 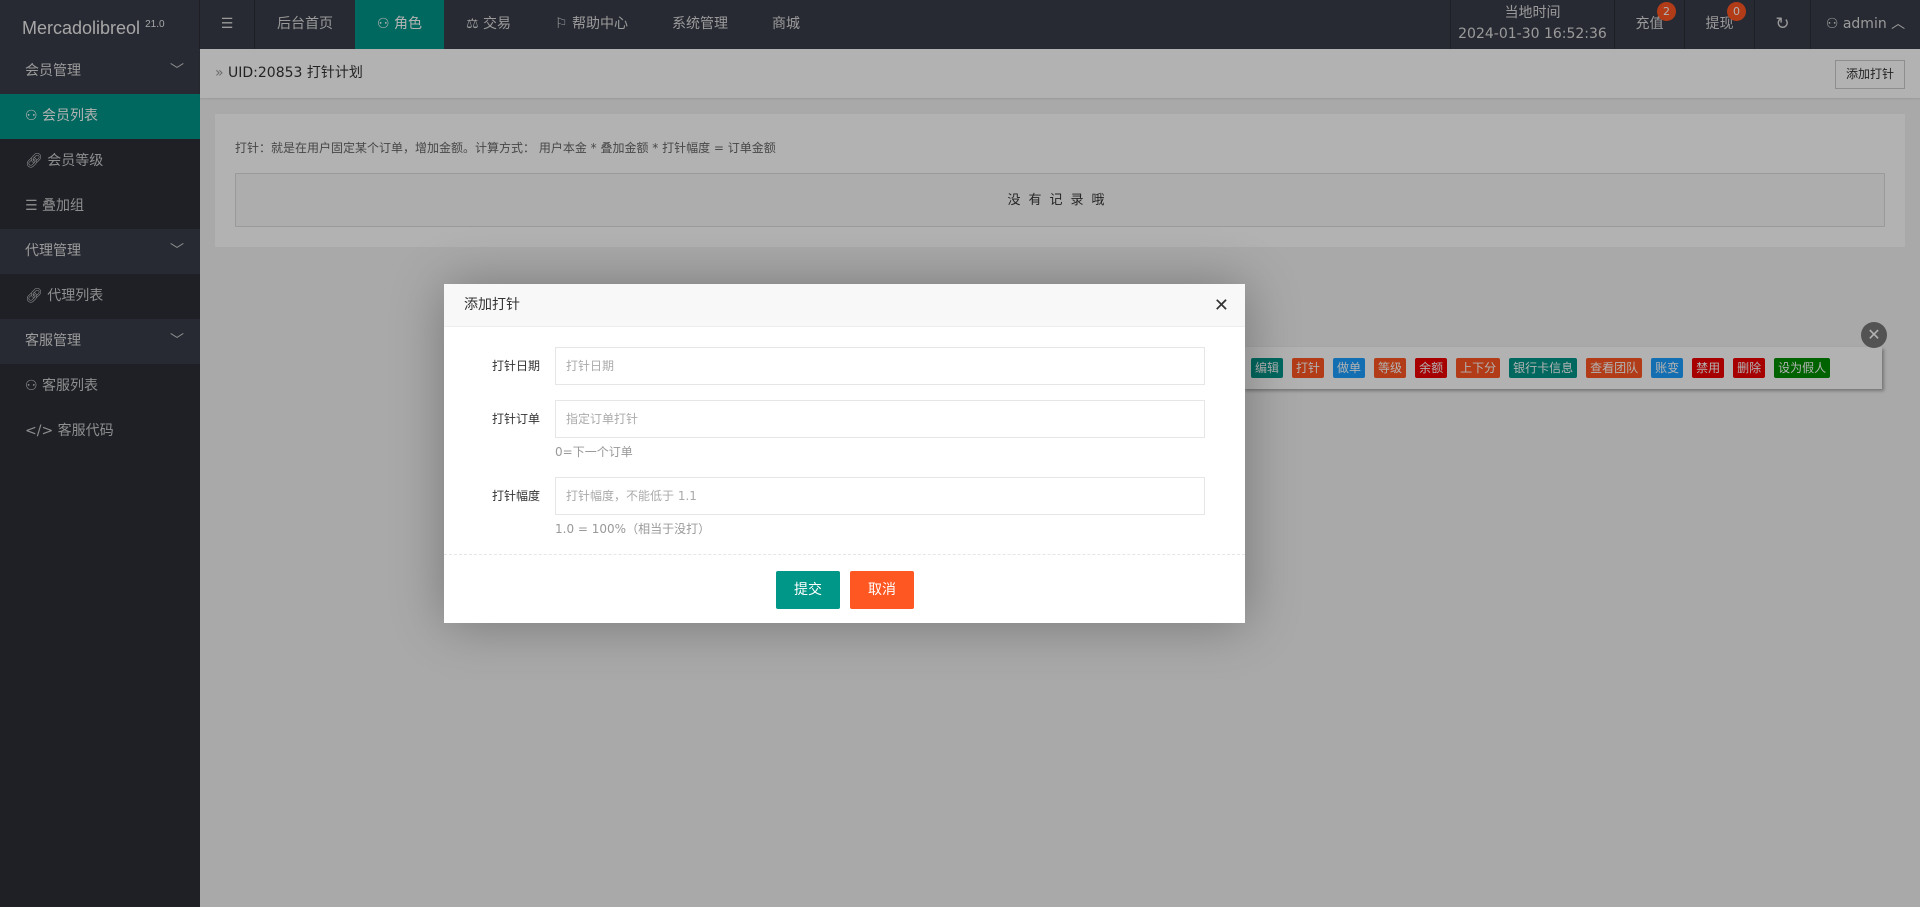 What do you see at coordinates (808, 590) in the screenshot?
I see `submit-button: 提交` at bounding box center [808, 590].